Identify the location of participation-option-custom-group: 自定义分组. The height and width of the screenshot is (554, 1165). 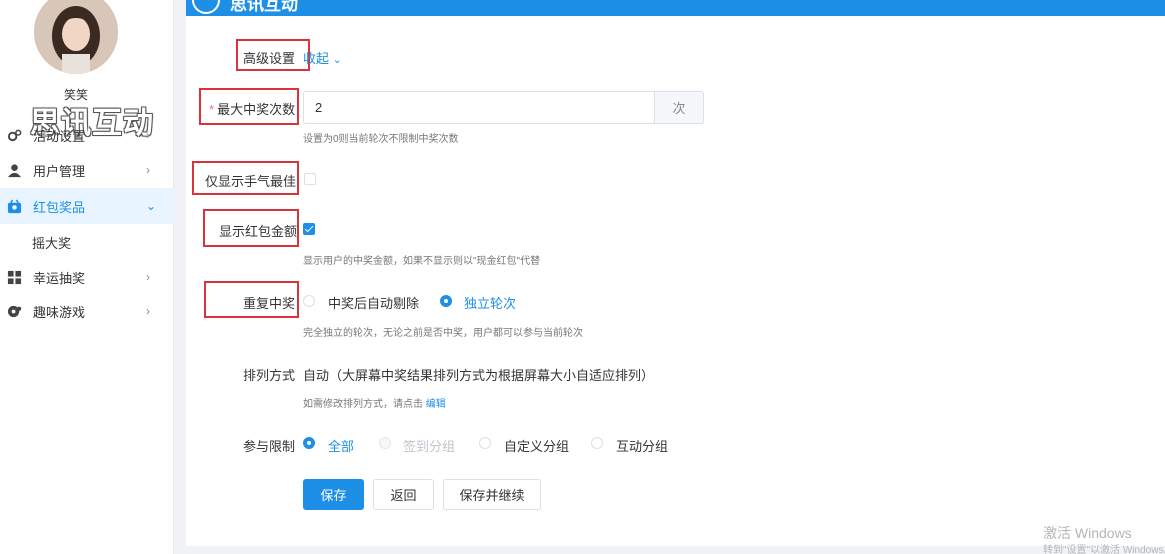
(536, 445).